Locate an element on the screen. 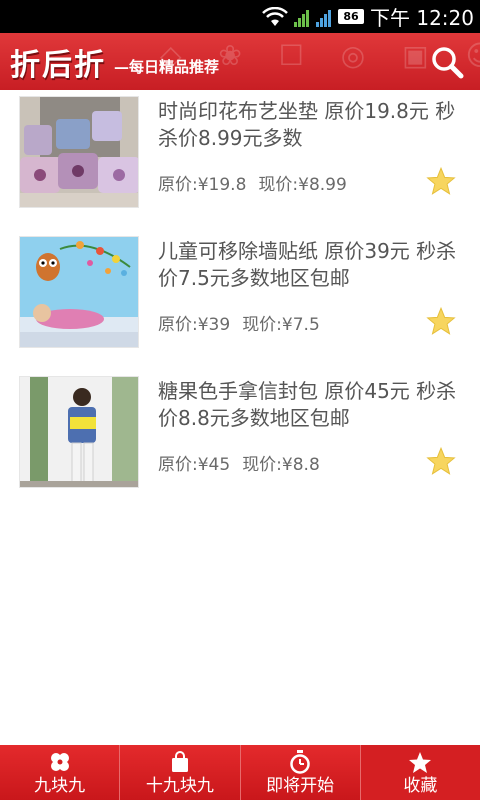 This screenshot has width=480, height=800. status-time: 下午 12:20 is located at coordinates (422, 18).